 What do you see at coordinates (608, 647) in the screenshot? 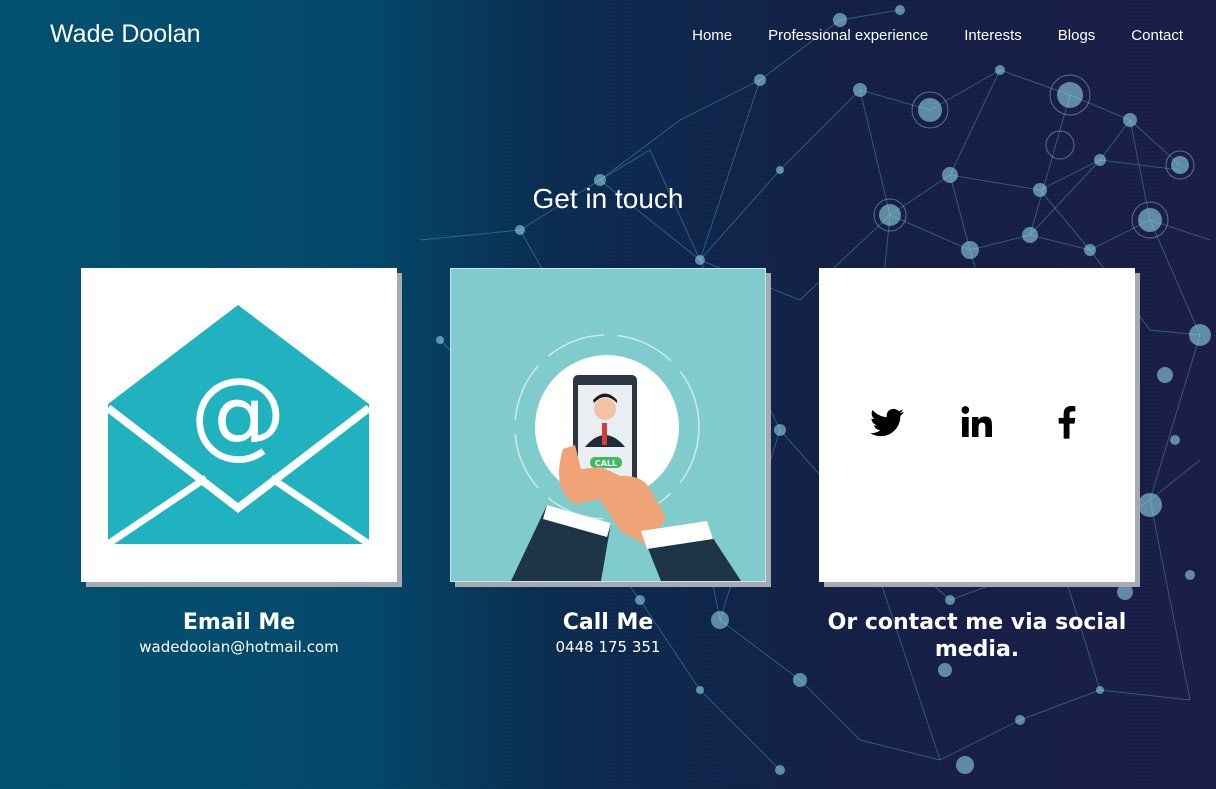
I see `phone-number: 0448 175 351` at bounding box center [608, 647].